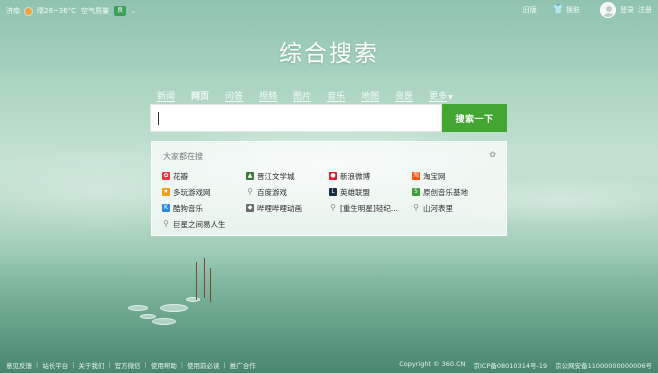  Describe the element at coordinates (333, 176) in the screenshot. I see `weibo-icon: ●` at that location.